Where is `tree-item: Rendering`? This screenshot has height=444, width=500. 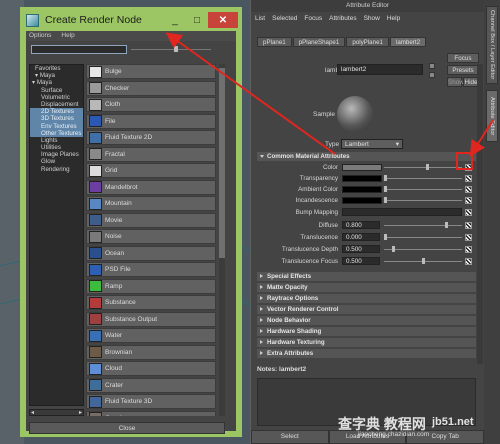 tree-item: Rendering is located at coordinates (56, 169).